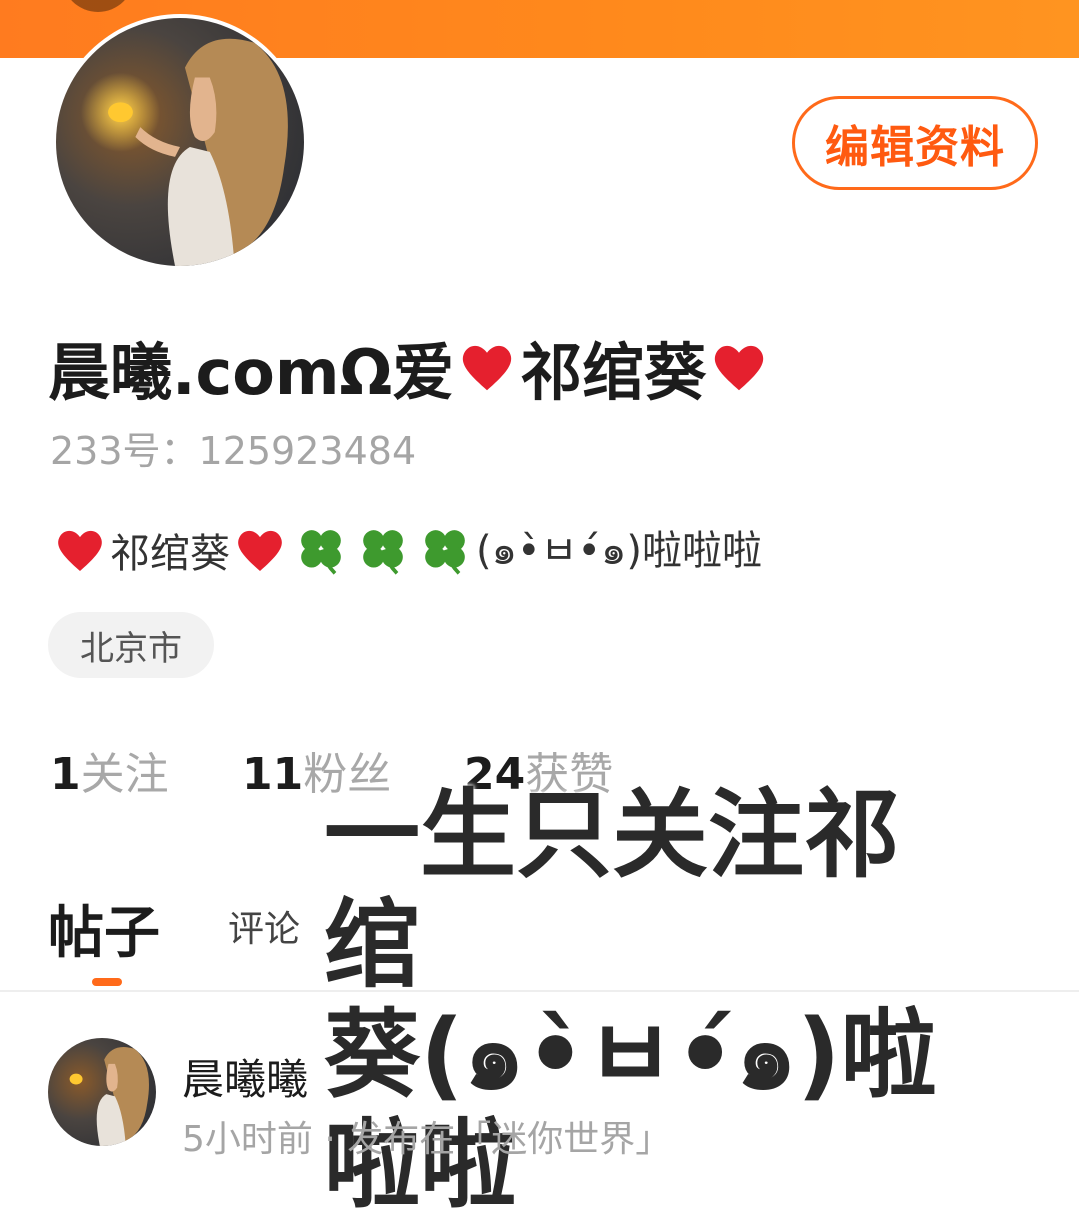 The width and height of the screenshot is (1079, 1221). What do you see at coordinates (619, 551) in the screenshot?
I see `bio-text: (๑•̀ㅂ•́๑)啦啦啦` at bounding box center [619, 551].